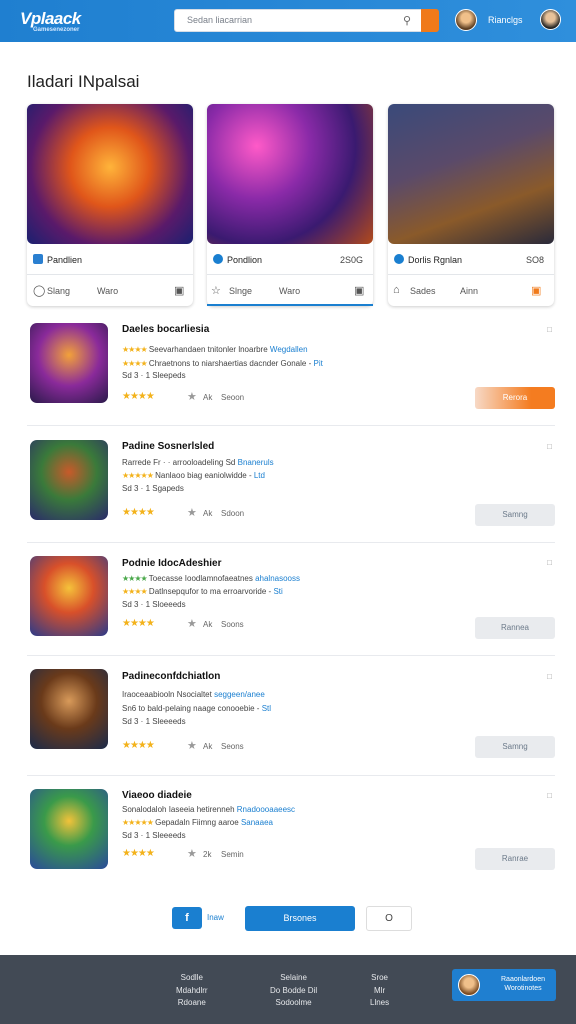 The height and width of the screenshot is (1024, 576). What do you see at coordinates (193, 694) in the screenshot?
I see `game-tags: Iraoceaabiooln Nsocialtet seggeen/anee` at bounding box center [193, 694].